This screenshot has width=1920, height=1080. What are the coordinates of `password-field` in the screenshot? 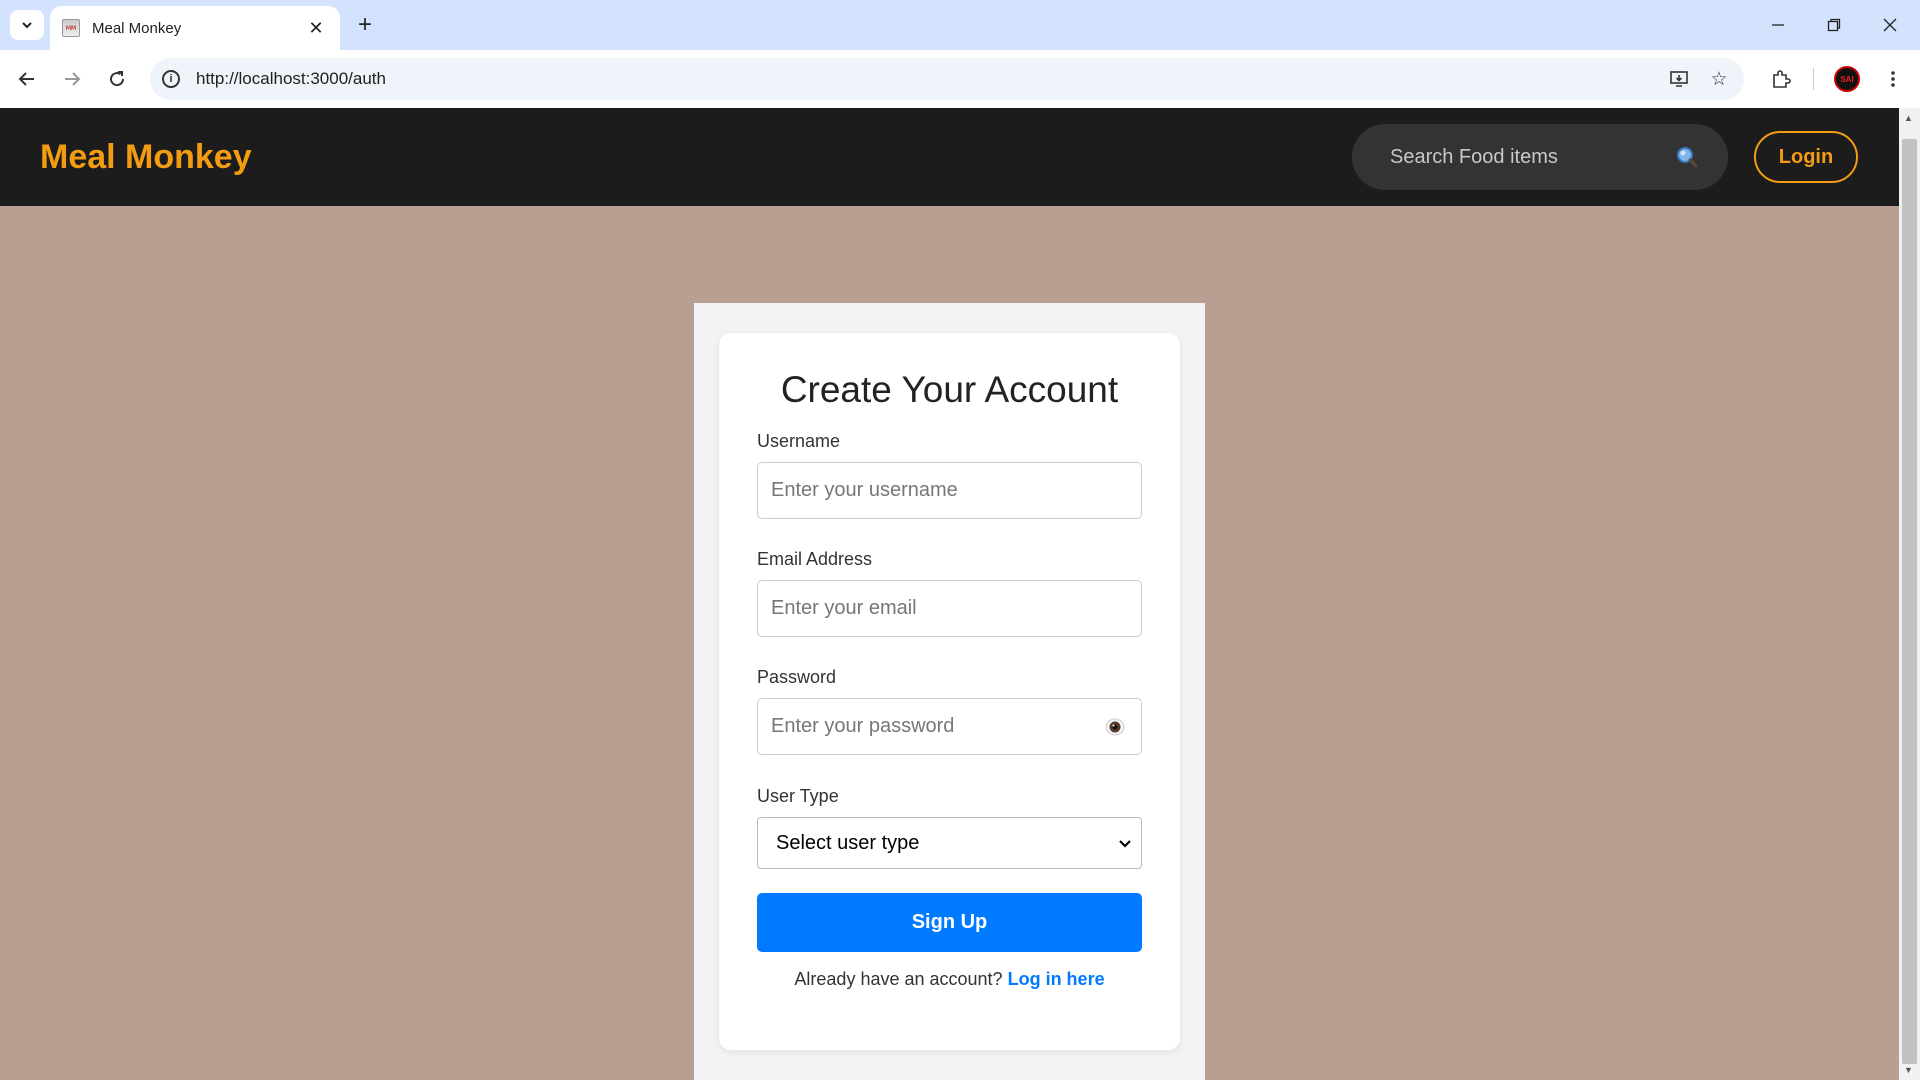 It's located at (949, 726).